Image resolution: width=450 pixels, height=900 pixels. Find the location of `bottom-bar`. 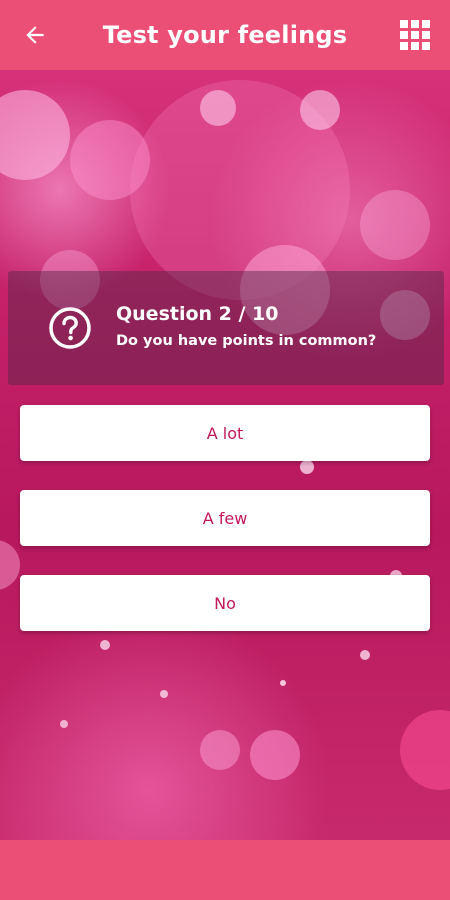

bottom-bar is located at coordinates (225, 870).